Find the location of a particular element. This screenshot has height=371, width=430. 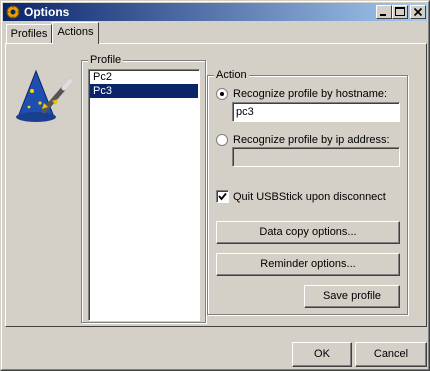

hostname-radio is located at coordinates (222, 94).